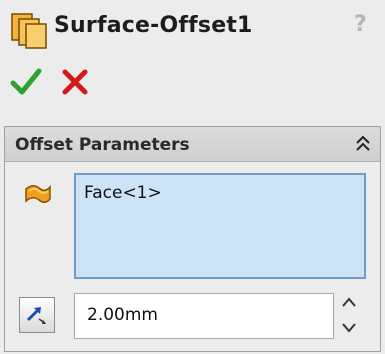 The image size is (385, 354). What do you see at coordinates (102, 145) in the screenshot?
I see `group-title: Offset Parameters` at bounding box center [102, 145].